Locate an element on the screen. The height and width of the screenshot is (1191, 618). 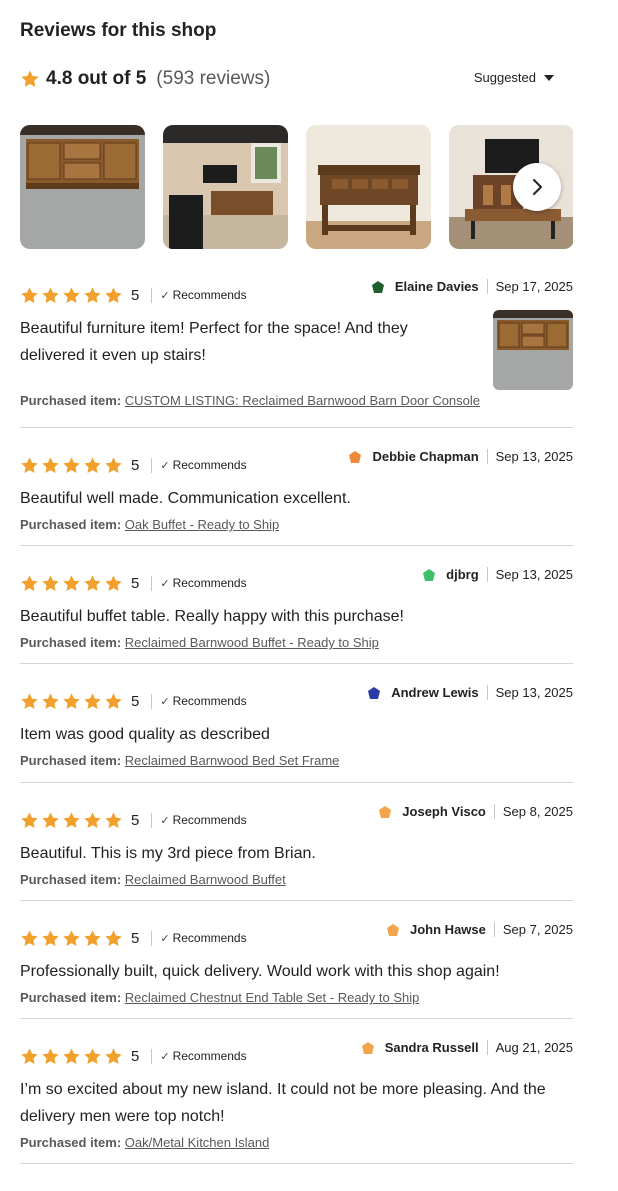
caret-down-icon is located at coordinates (549, 77).